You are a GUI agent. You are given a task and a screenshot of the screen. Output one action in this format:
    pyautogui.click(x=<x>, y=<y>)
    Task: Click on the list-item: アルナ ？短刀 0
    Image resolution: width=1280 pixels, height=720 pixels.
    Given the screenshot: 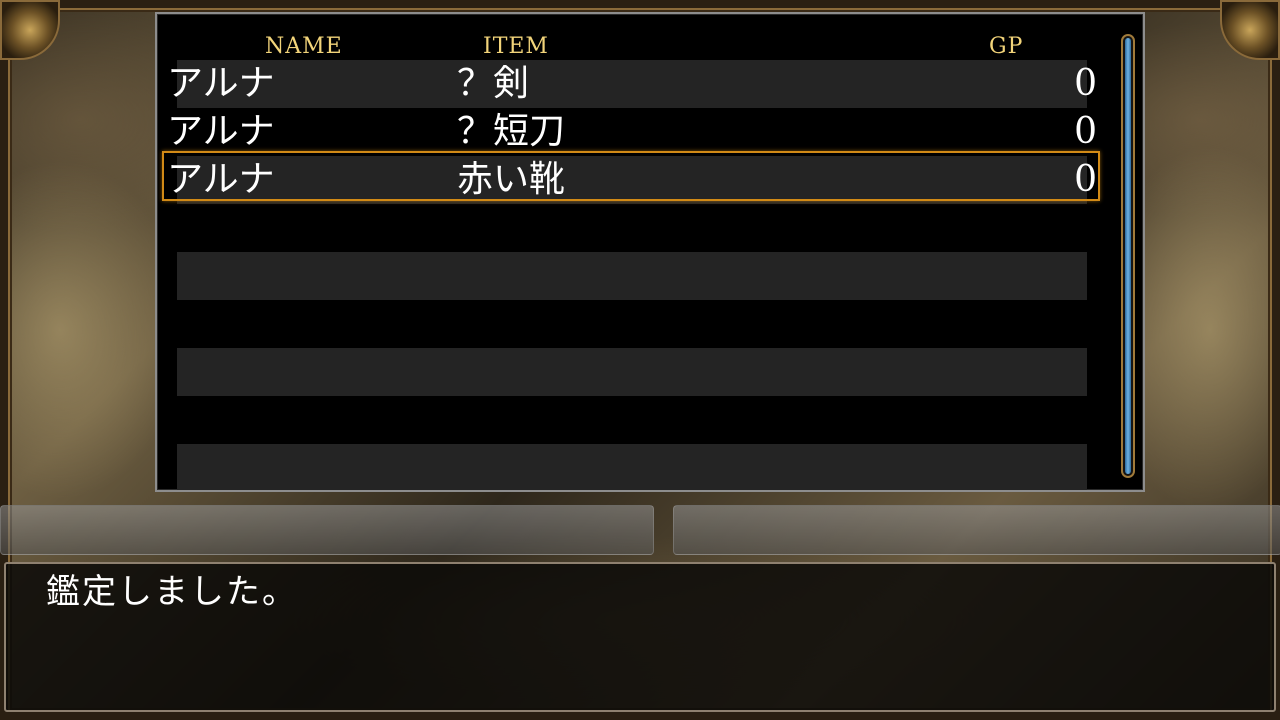 What is the action you would take?
    pyautogui.click(x=632, y=132)
    